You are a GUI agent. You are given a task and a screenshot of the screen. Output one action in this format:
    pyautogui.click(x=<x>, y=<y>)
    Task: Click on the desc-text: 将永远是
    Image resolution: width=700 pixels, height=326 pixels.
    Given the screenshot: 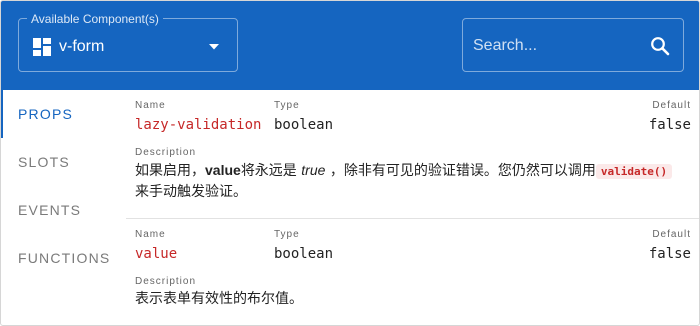 What is the action you would take?
    pyautogui.click(x=271, y=171)
    